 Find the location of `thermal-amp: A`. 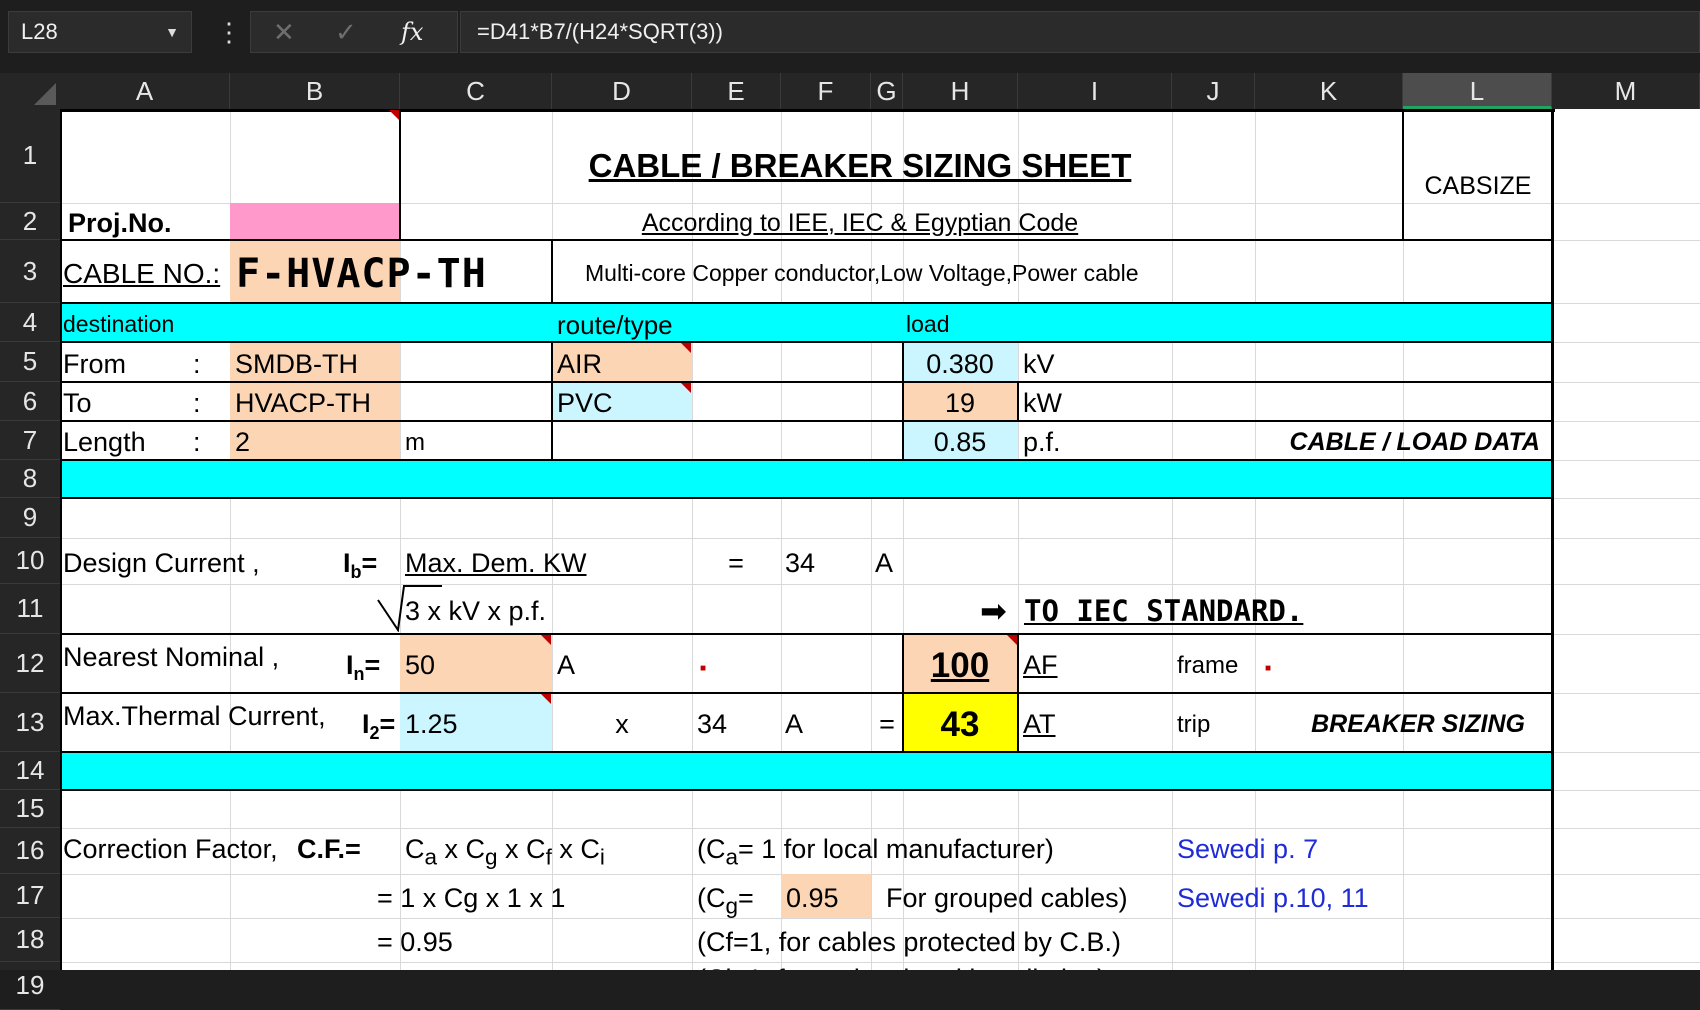

thermal-amp: A is located at coordinates (794, 724).